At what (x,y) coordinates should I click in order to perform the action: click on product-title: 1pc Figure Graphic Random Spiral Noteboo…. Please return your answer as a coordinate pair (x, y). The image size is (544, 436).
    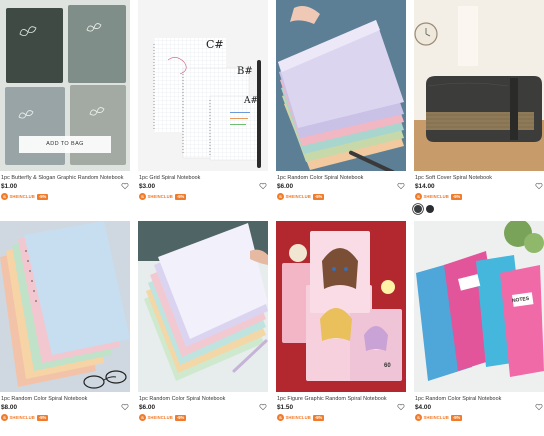
    Looking at the image, I should click on (341, 399).